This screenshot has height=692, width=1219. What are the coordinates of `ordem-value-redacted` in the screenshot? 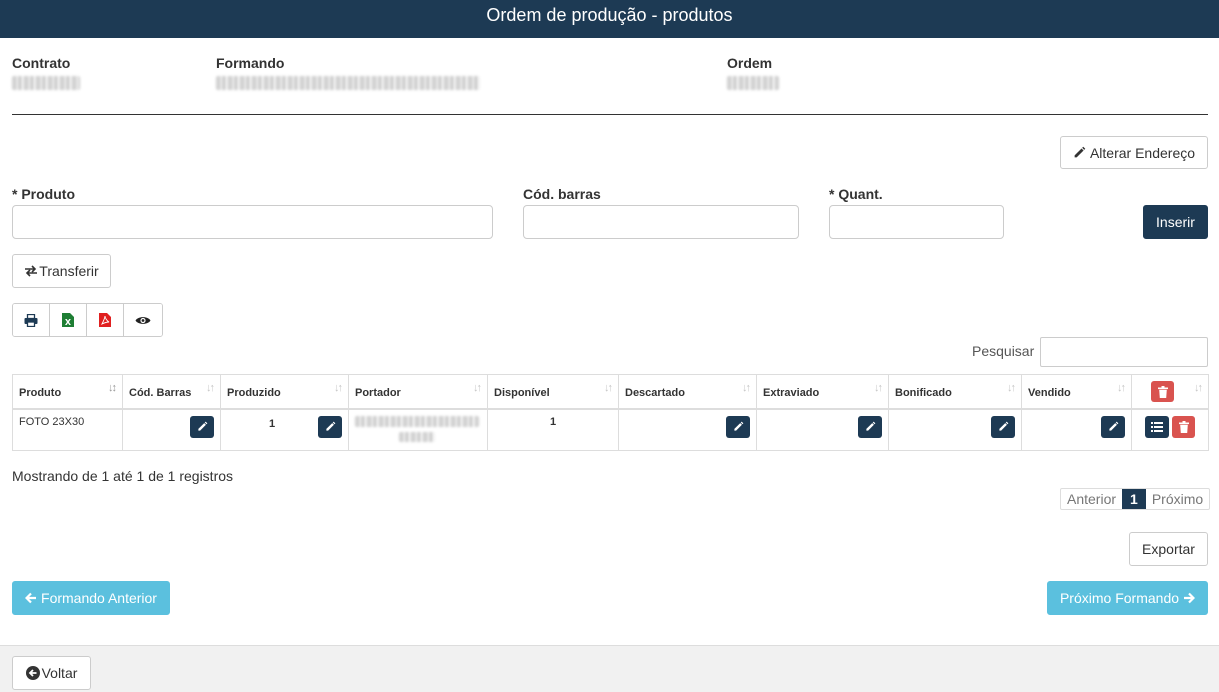 It's located at (753, 83).